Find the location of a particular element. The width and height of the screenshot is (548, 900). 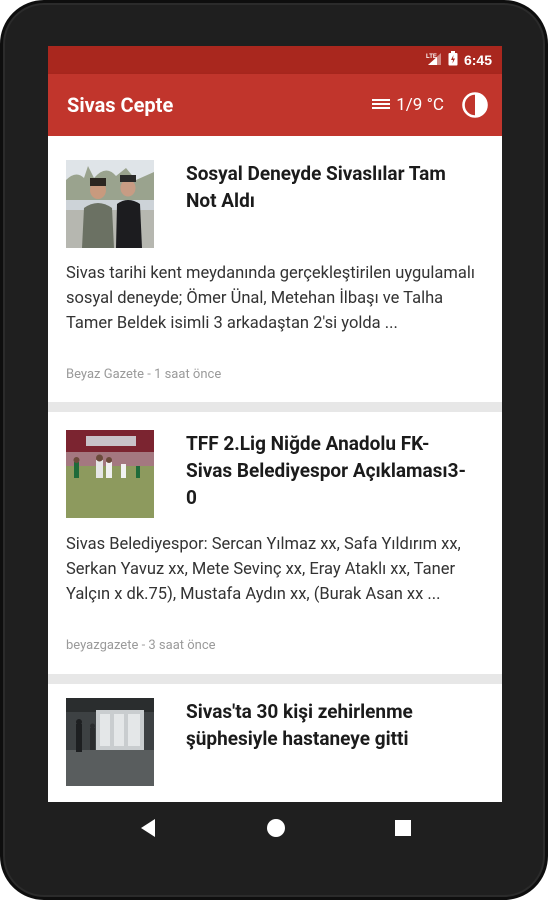

network-type-label: LTE is located at coordinates (431, 57).